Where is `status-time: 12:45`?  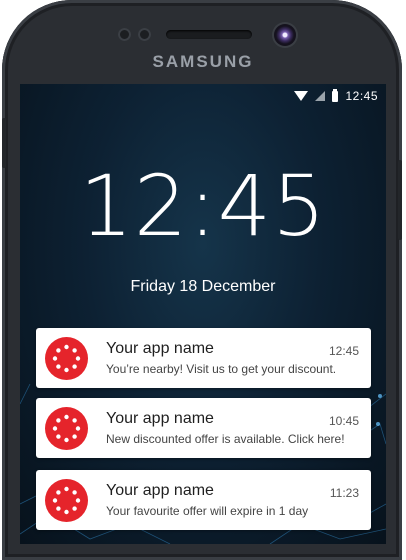 status-time: 12:45 is located at coordinates (361, 96).